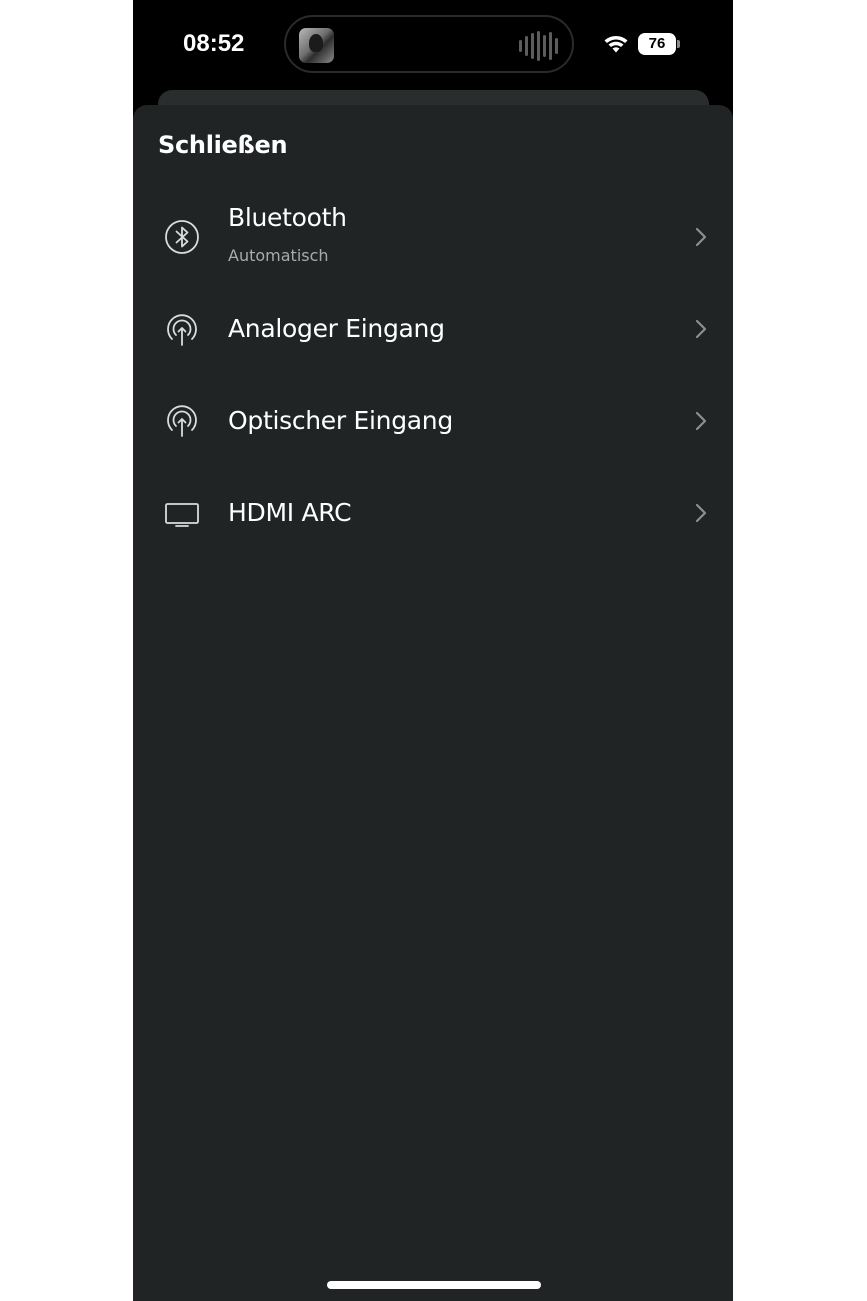 The width and height of the screenshot is (867, 1301). Describe the element at coordinates (433, 514) in the screenshot. I see `list-item-hdmi-arc: HDMI ARC` at that location.